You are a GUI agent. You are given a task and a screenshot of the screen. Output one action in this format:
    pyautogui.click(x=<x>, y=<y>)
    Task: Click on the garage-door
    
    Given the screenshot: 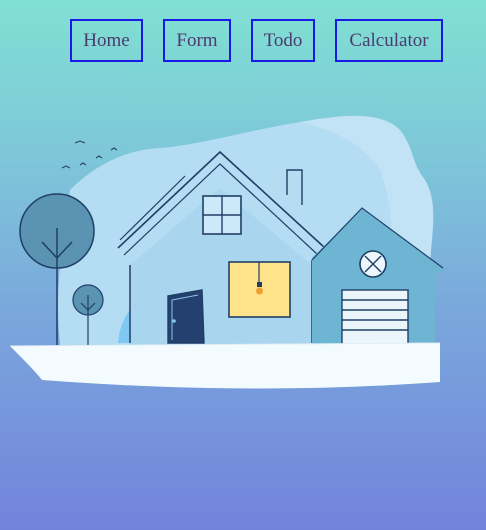 What is the action you would take?
    pyautogui.click(x=375, y=317)
    